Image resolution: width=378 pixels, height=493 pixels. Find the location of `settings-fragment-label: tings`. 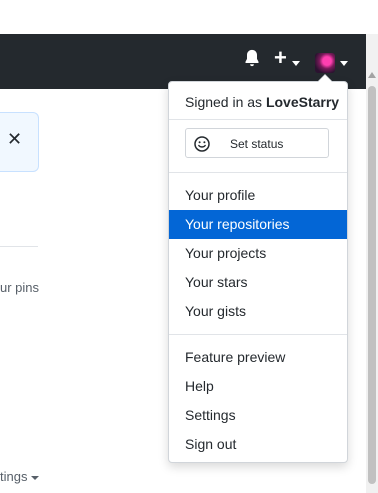

settings-fragment-label: tings is located at coordinates (14, 476).